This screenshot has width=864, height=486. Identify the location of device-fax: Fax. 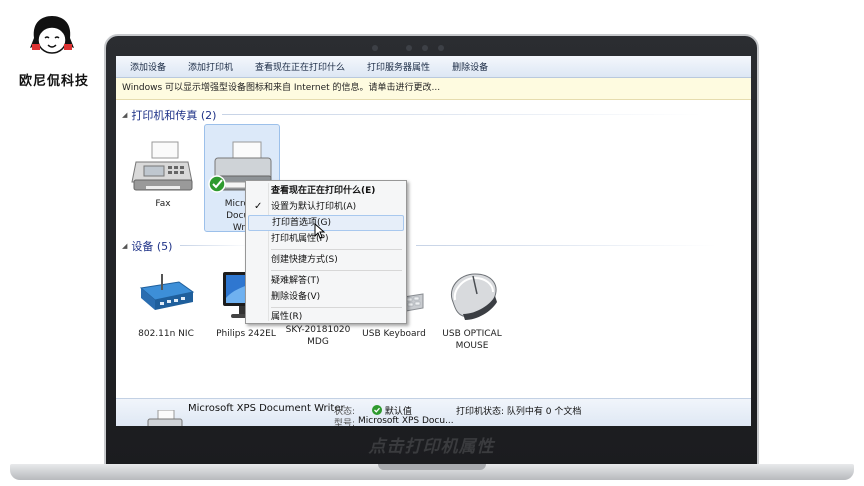
(163, 175).